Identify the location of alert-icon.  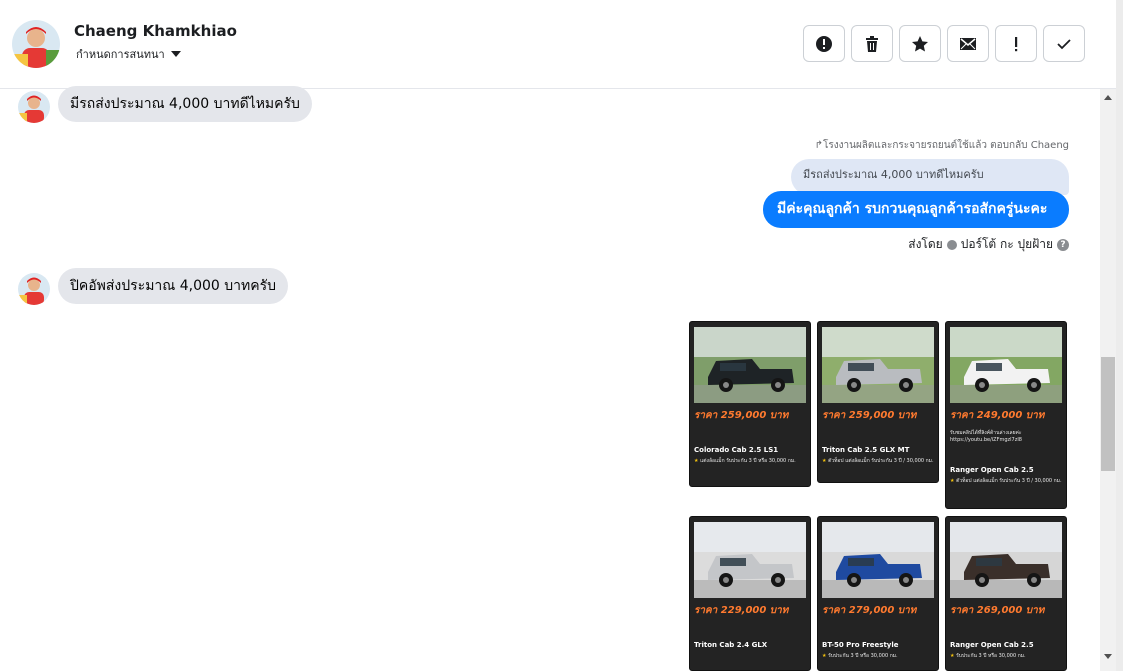
(824, 43).